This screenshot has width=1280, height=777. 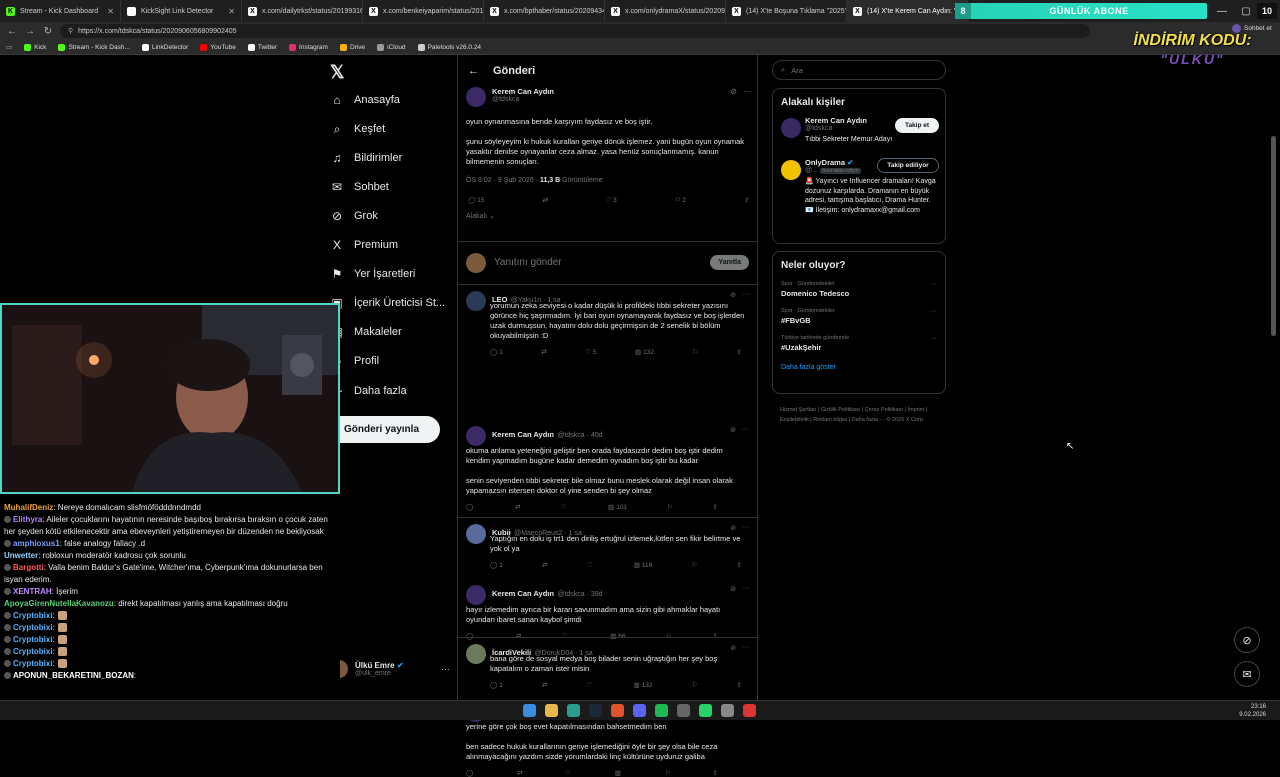 I want to click on back-icon: ←, so click(x=12, y=31).